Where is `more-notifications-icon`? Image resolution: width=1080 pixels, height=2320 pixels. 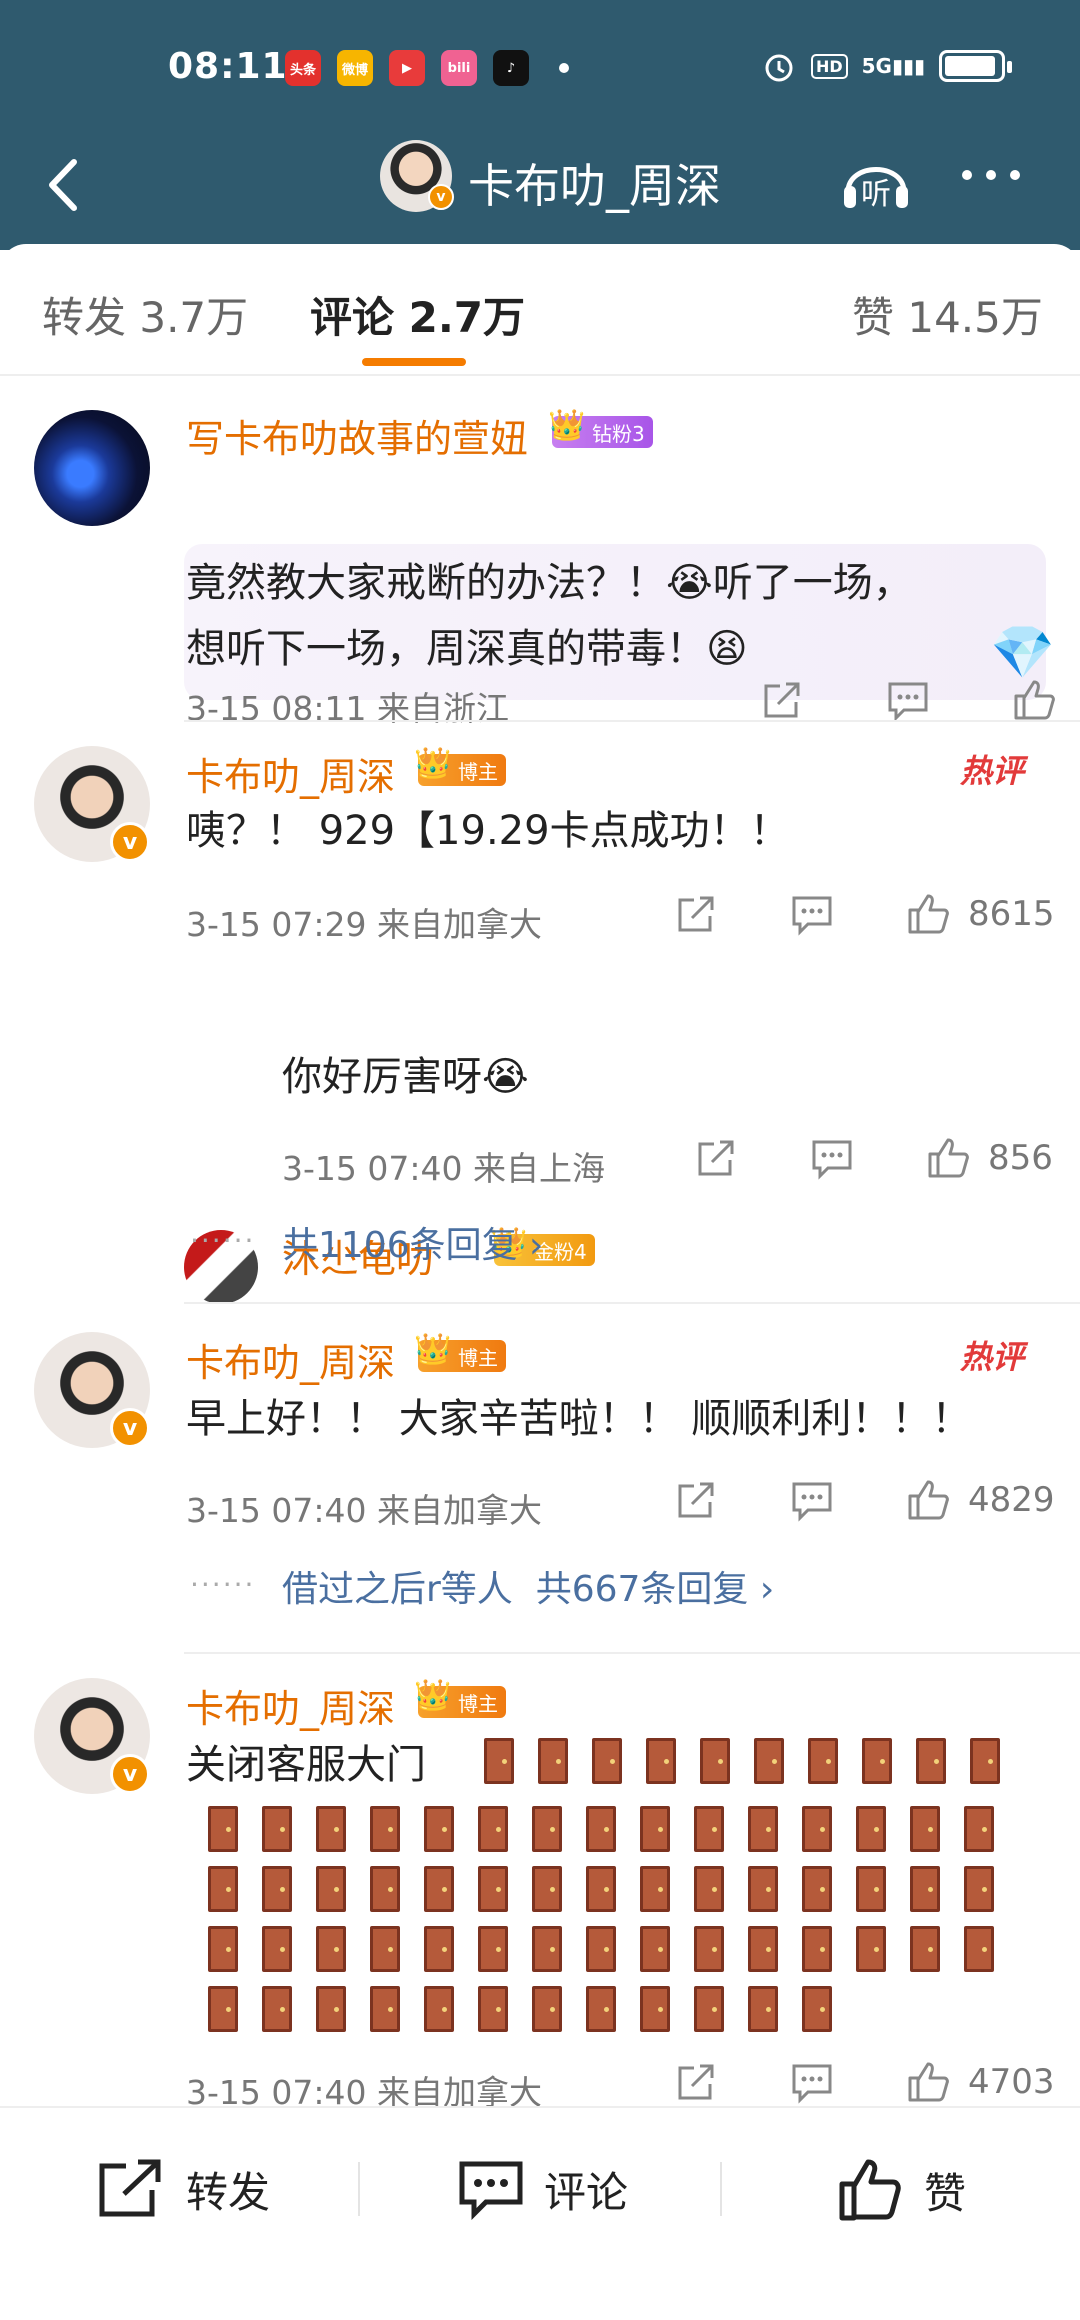
more-notifications-icon is located at coordinates (564, 68).